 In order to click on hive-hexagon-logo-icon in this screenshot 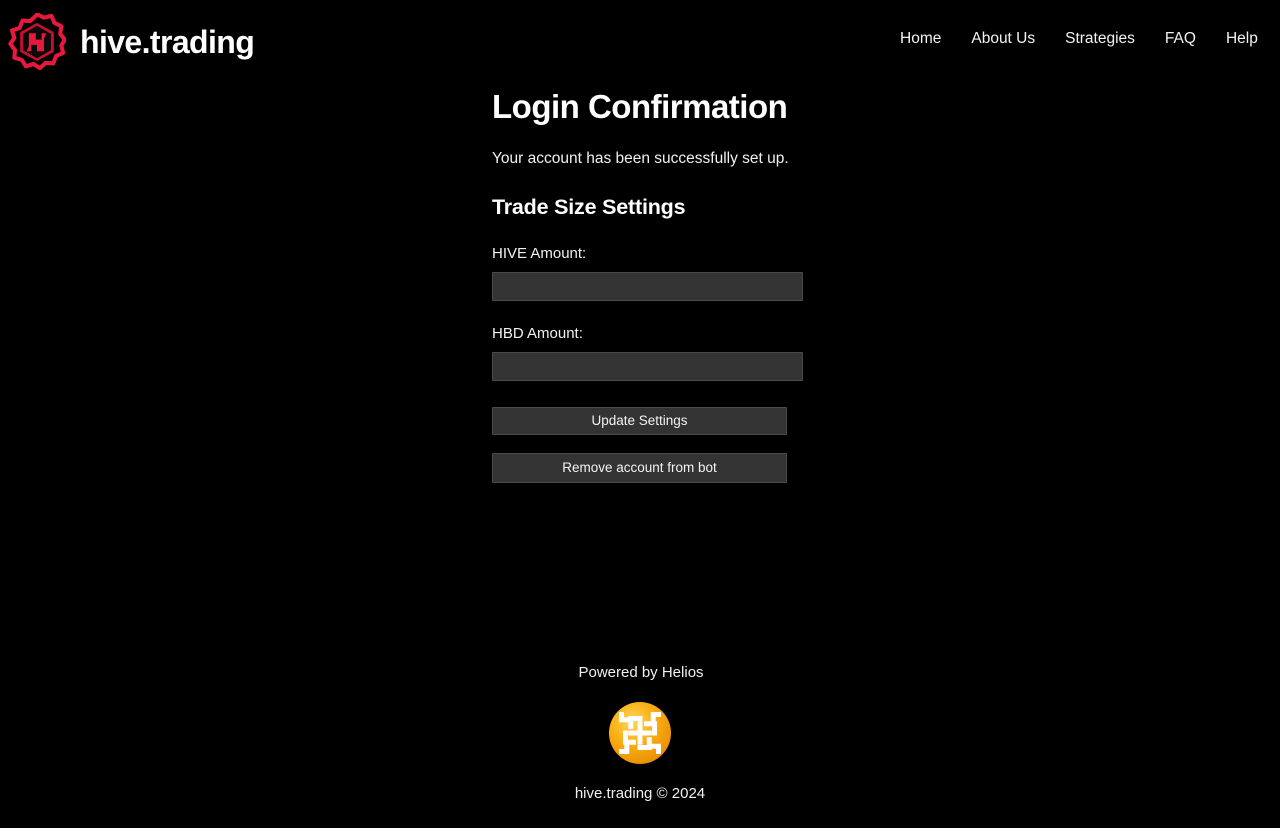, I will do `click(37, 41)`.